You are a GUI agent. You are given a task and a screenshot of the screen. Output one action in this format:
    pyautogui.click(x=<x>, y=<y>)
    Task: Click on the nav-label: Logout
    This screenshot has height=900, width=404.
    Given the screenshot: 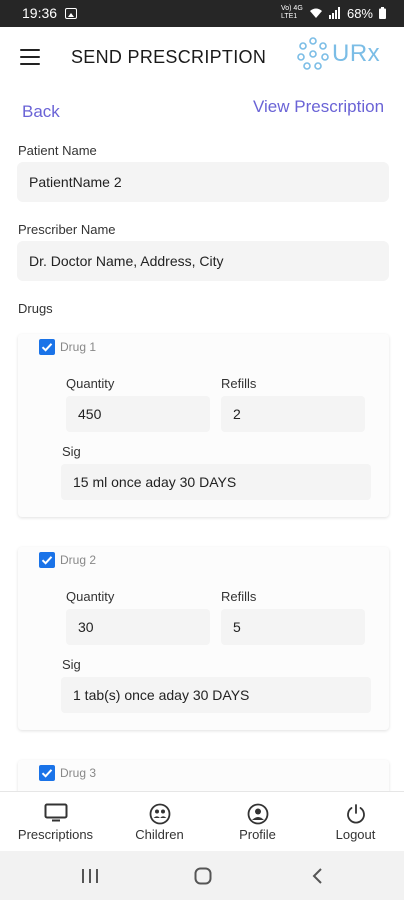 What is the action you would take?
    pyautogui.click(x=355, y=834)
    